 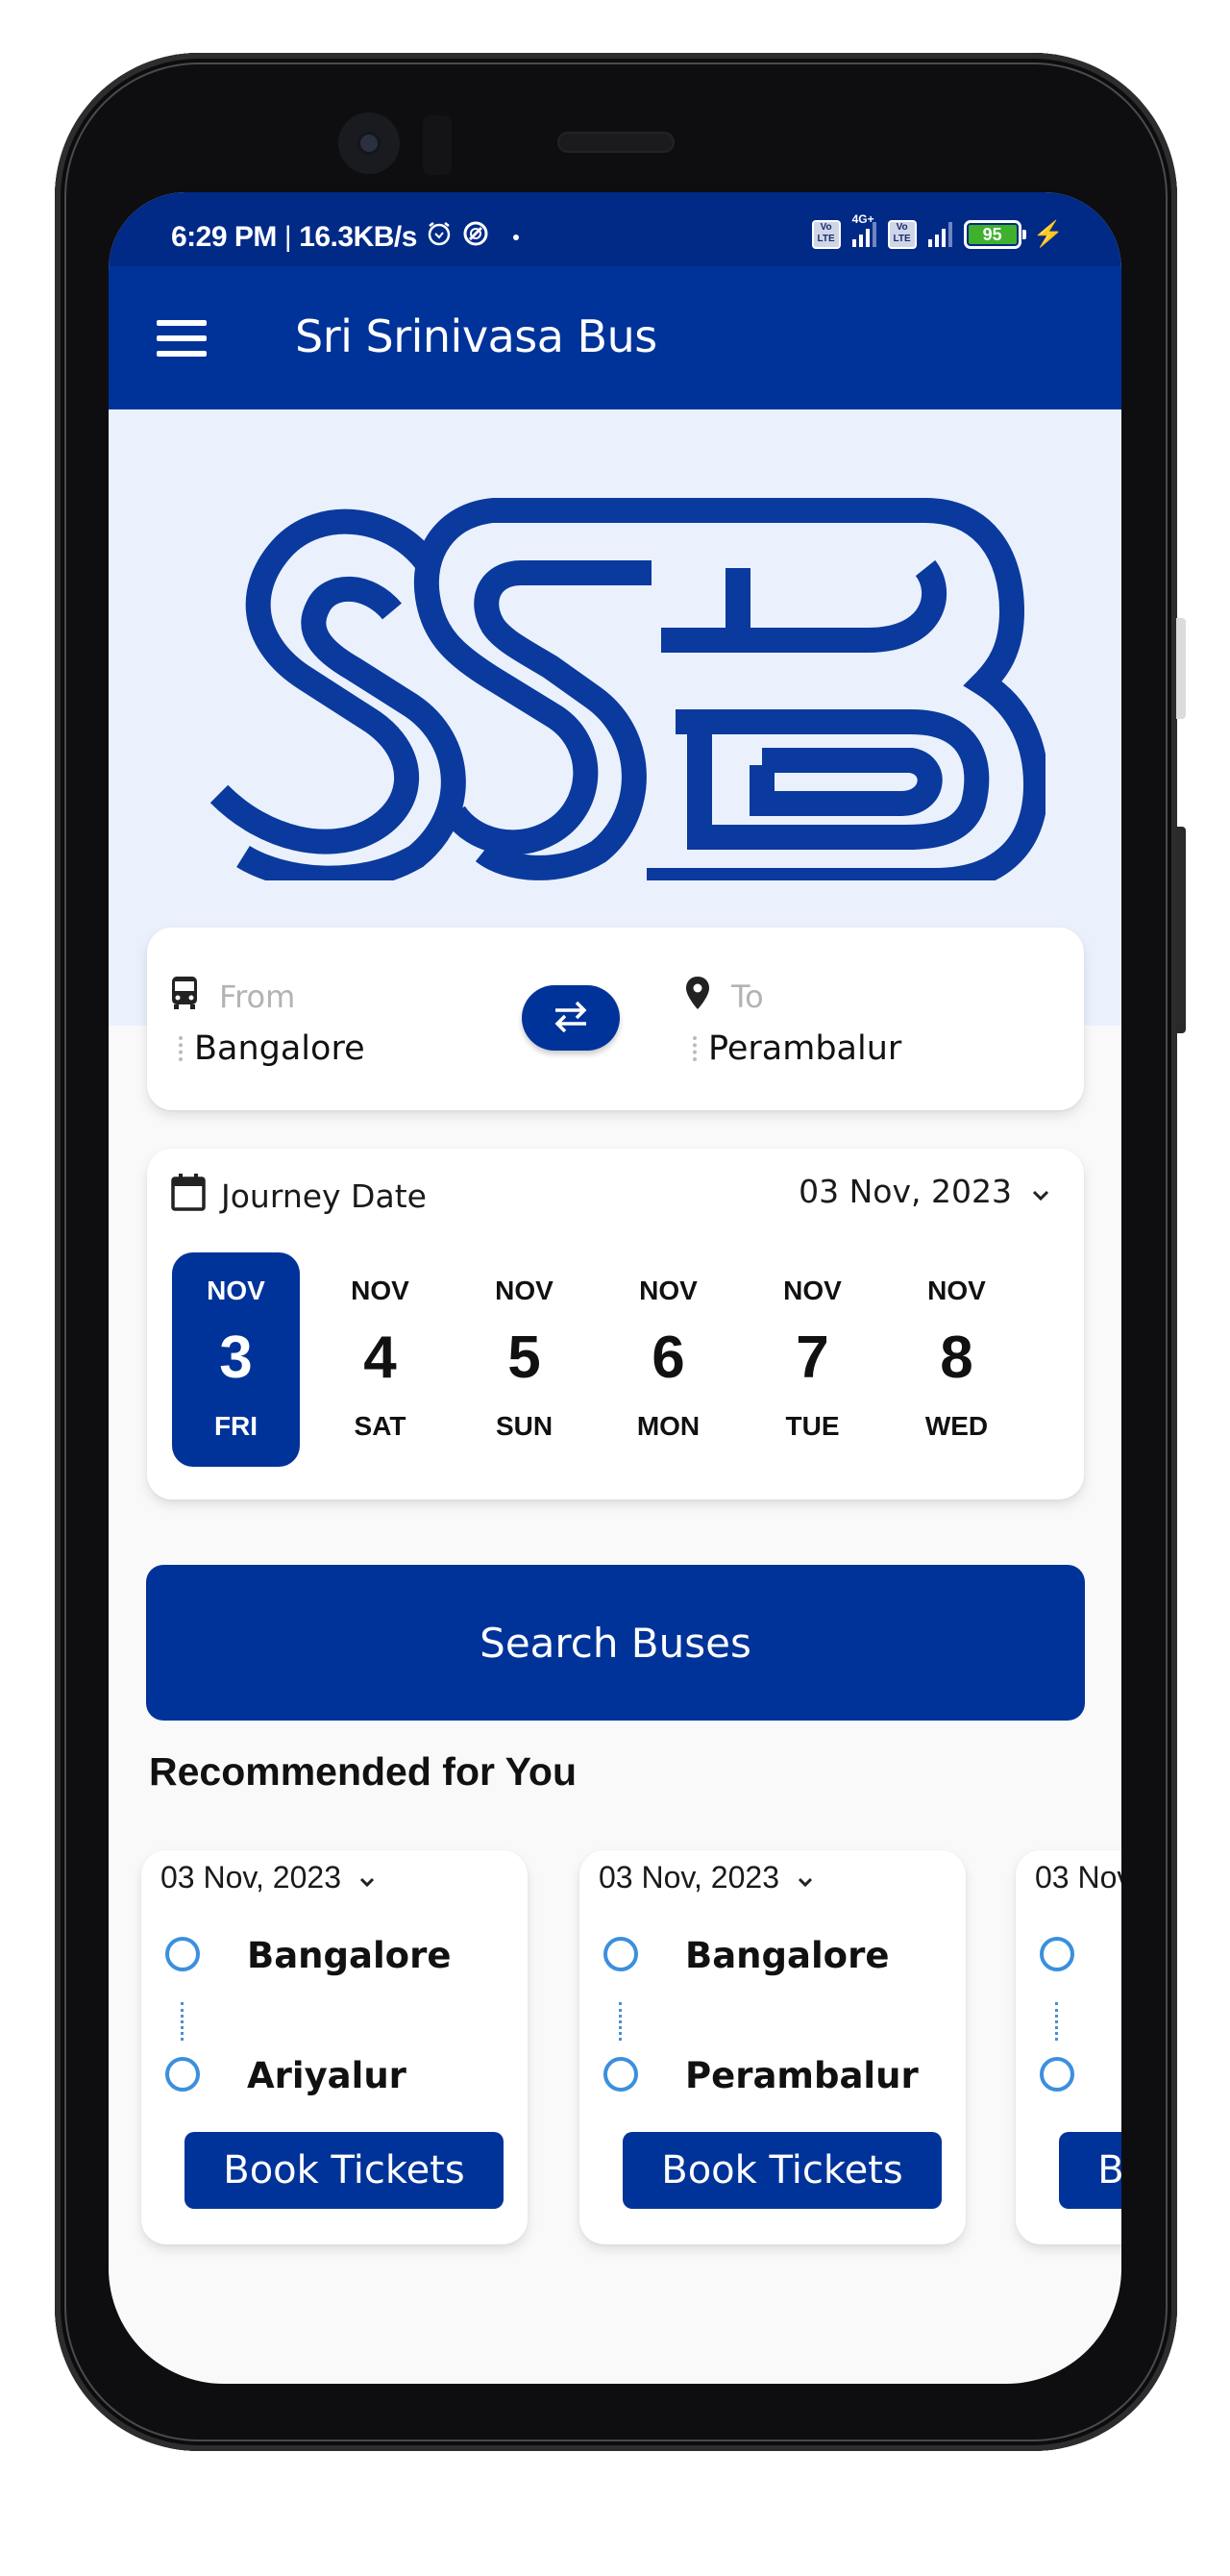 I want to click on date-day: 4, so click(x=380, y=1358).